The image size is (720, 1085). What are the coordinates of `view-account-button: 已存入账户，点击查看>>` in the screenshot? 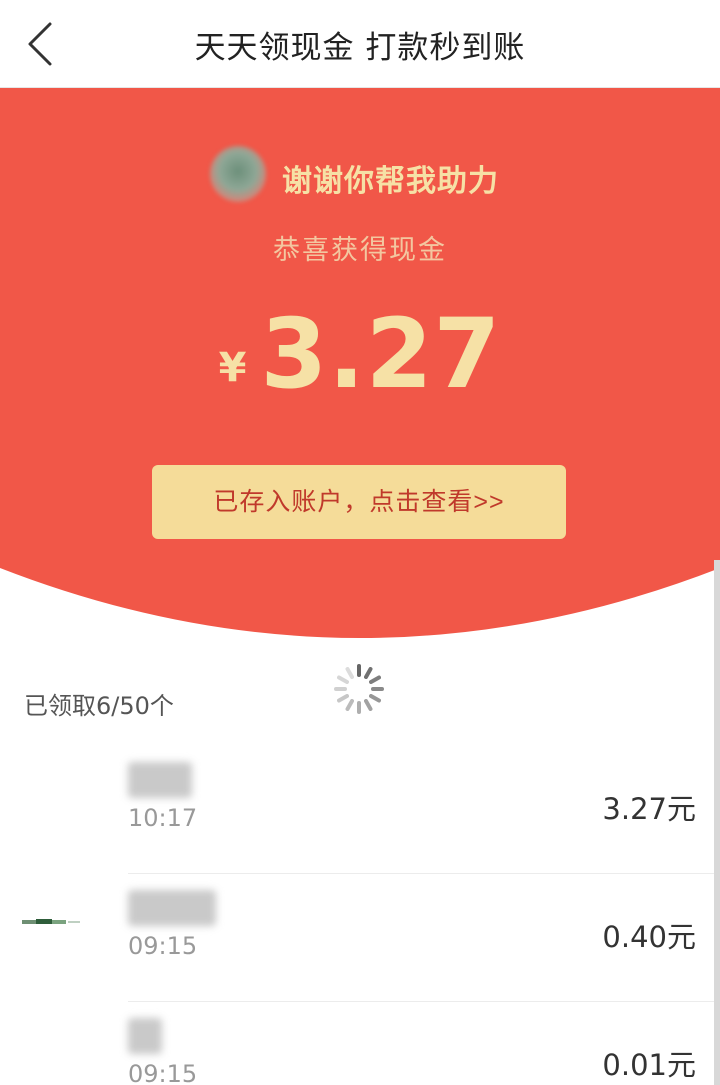 It's located at (359, 502).